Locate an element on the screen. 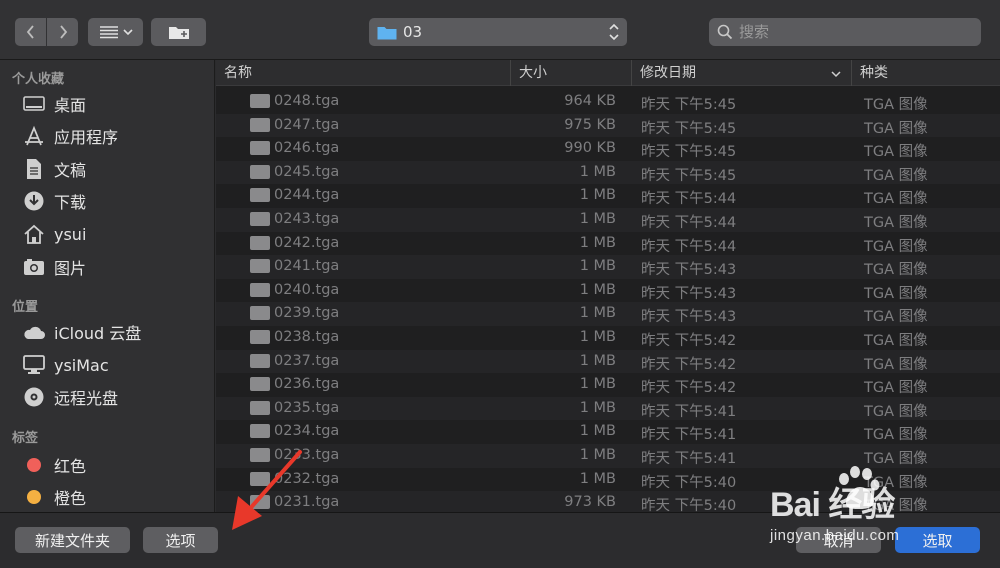  documents-icon is located at coordinates (34, 169).